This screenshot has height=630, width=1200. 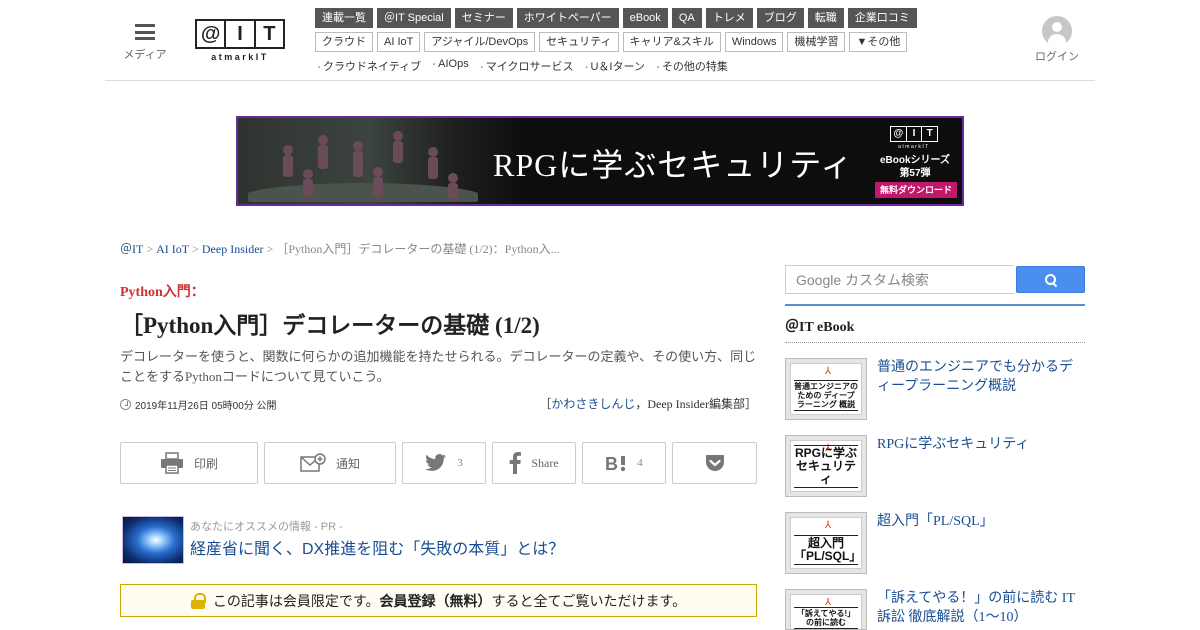 What do you see at coordinates (714, 463) in the screenshot?
I see `pocket-button` at bounding box center [714, 463].